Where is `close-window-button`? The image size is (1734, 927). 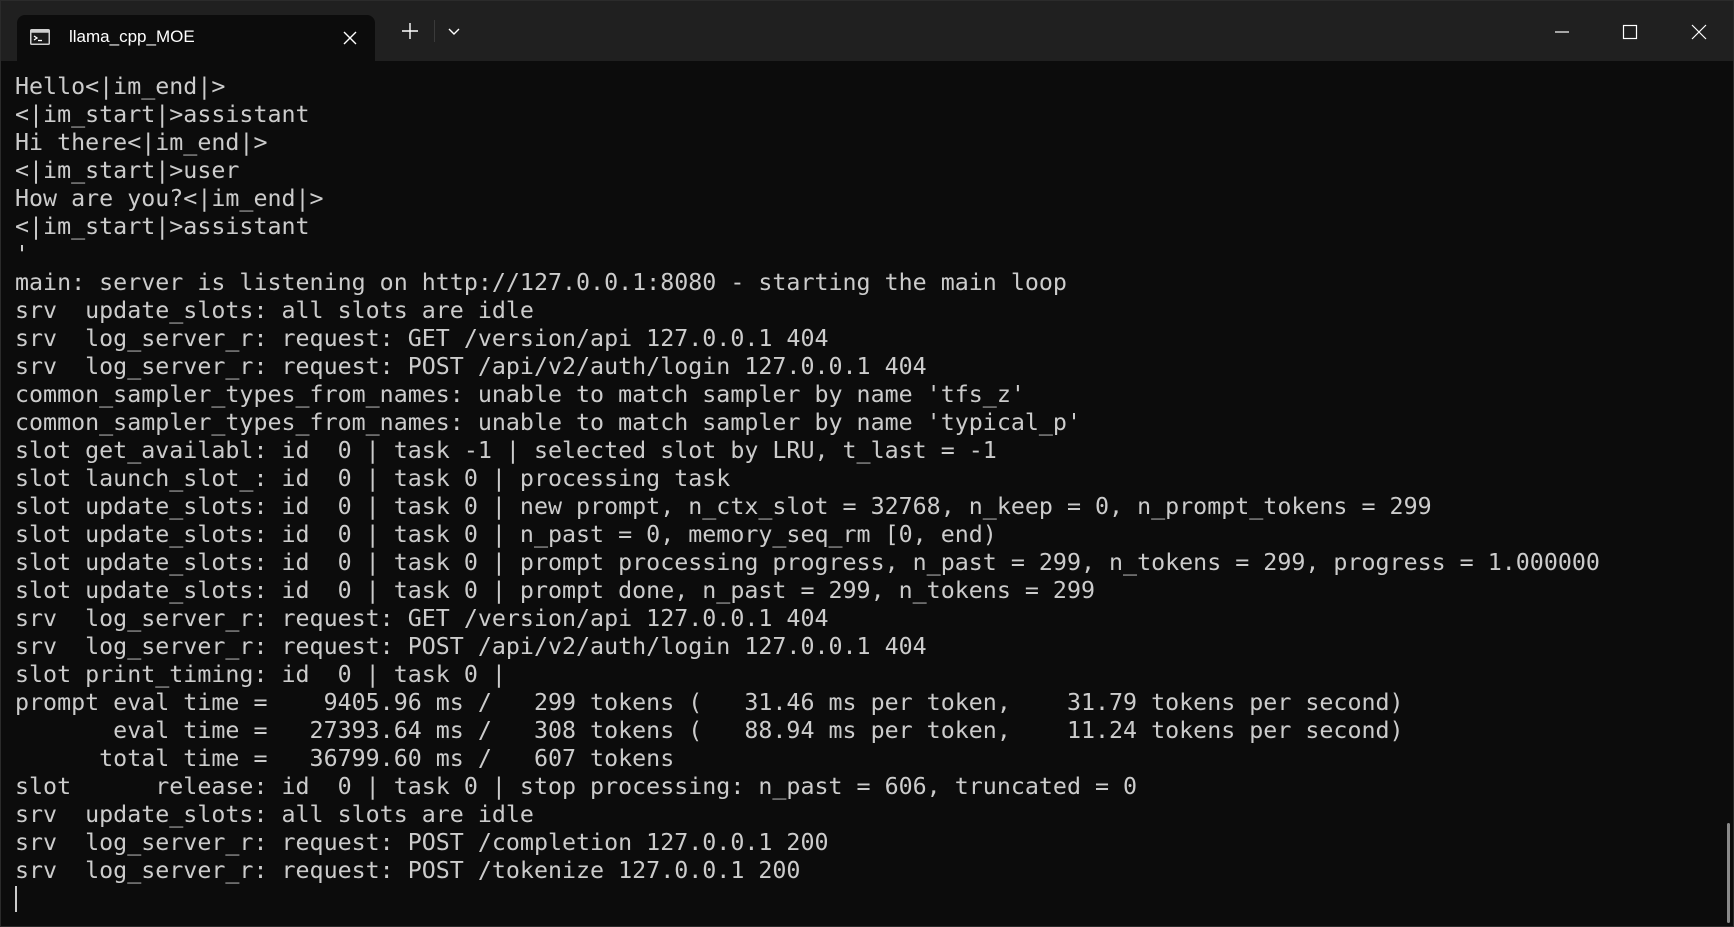
close-window-button is located at coordinates (1698, 31).